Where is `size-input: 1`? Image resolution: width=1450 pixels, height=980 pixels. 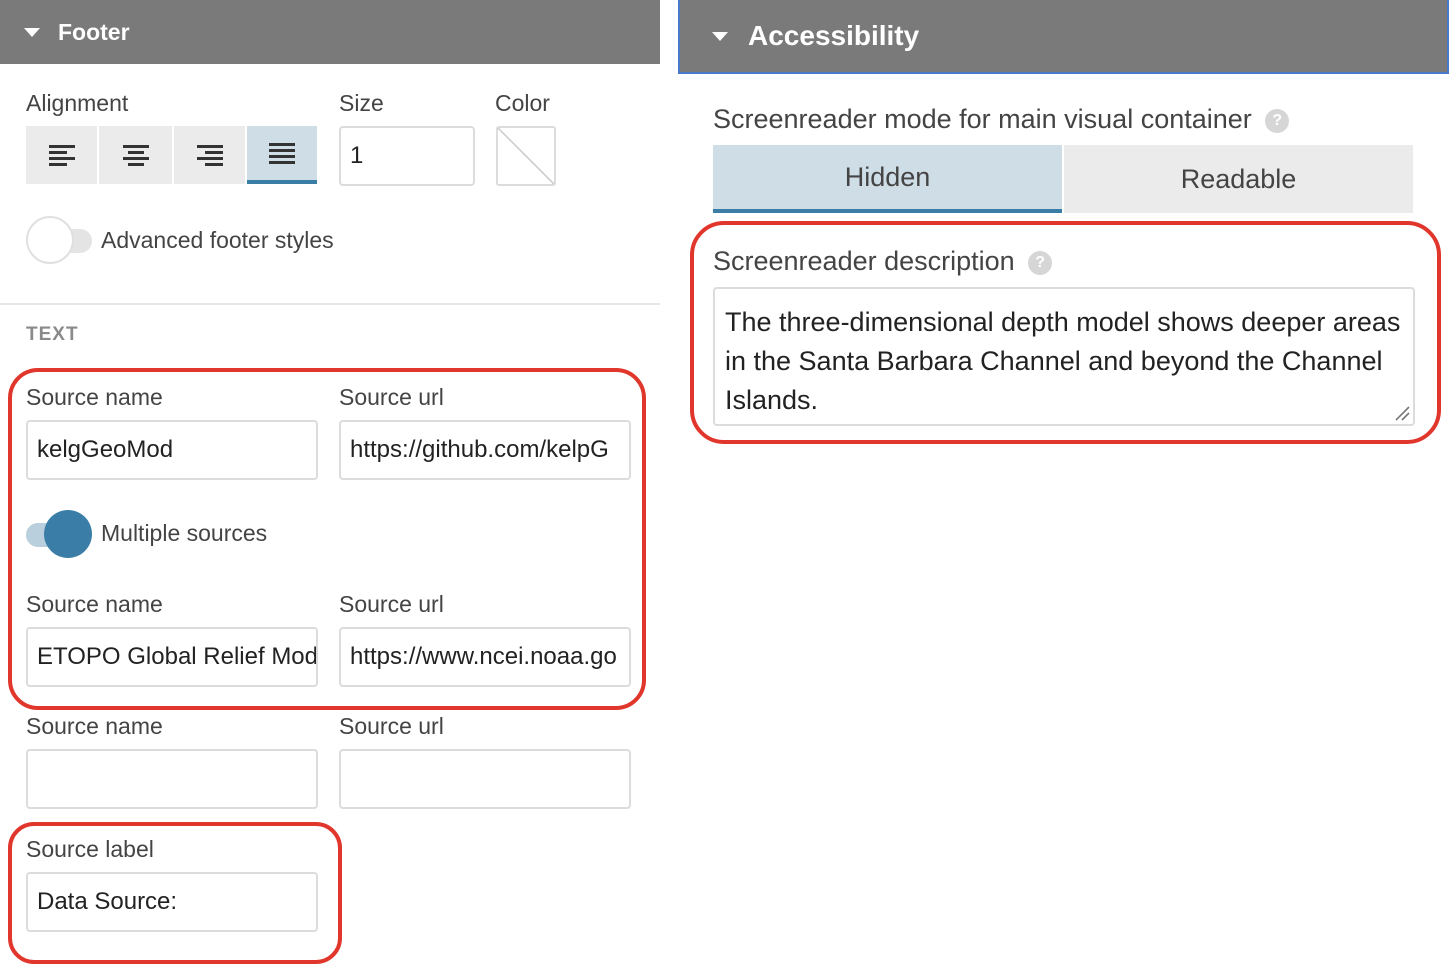 size-input: 1 is located at coordinates (407, 156).